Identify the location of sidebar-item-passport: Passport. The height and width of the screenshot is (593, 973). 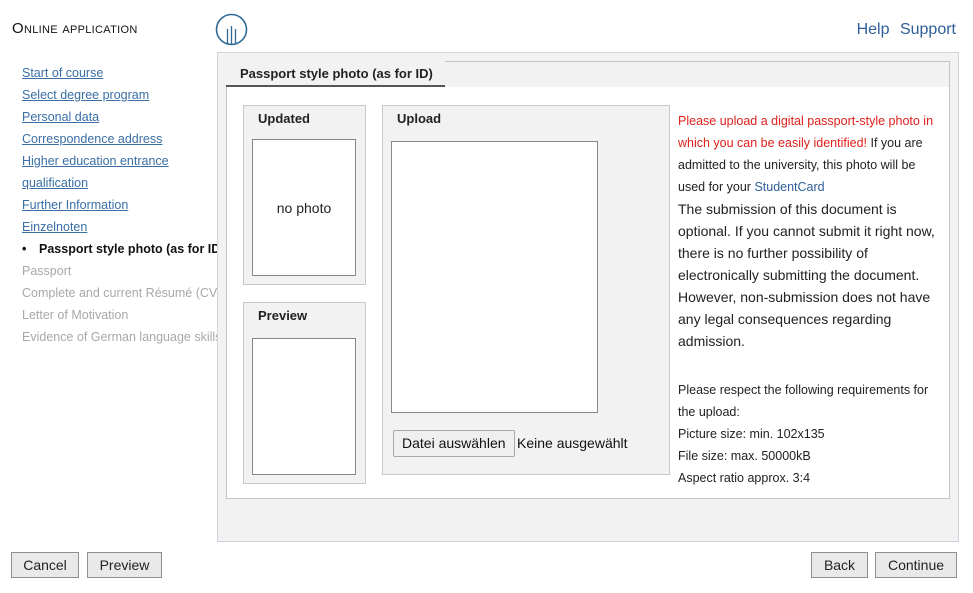
(47, 271).